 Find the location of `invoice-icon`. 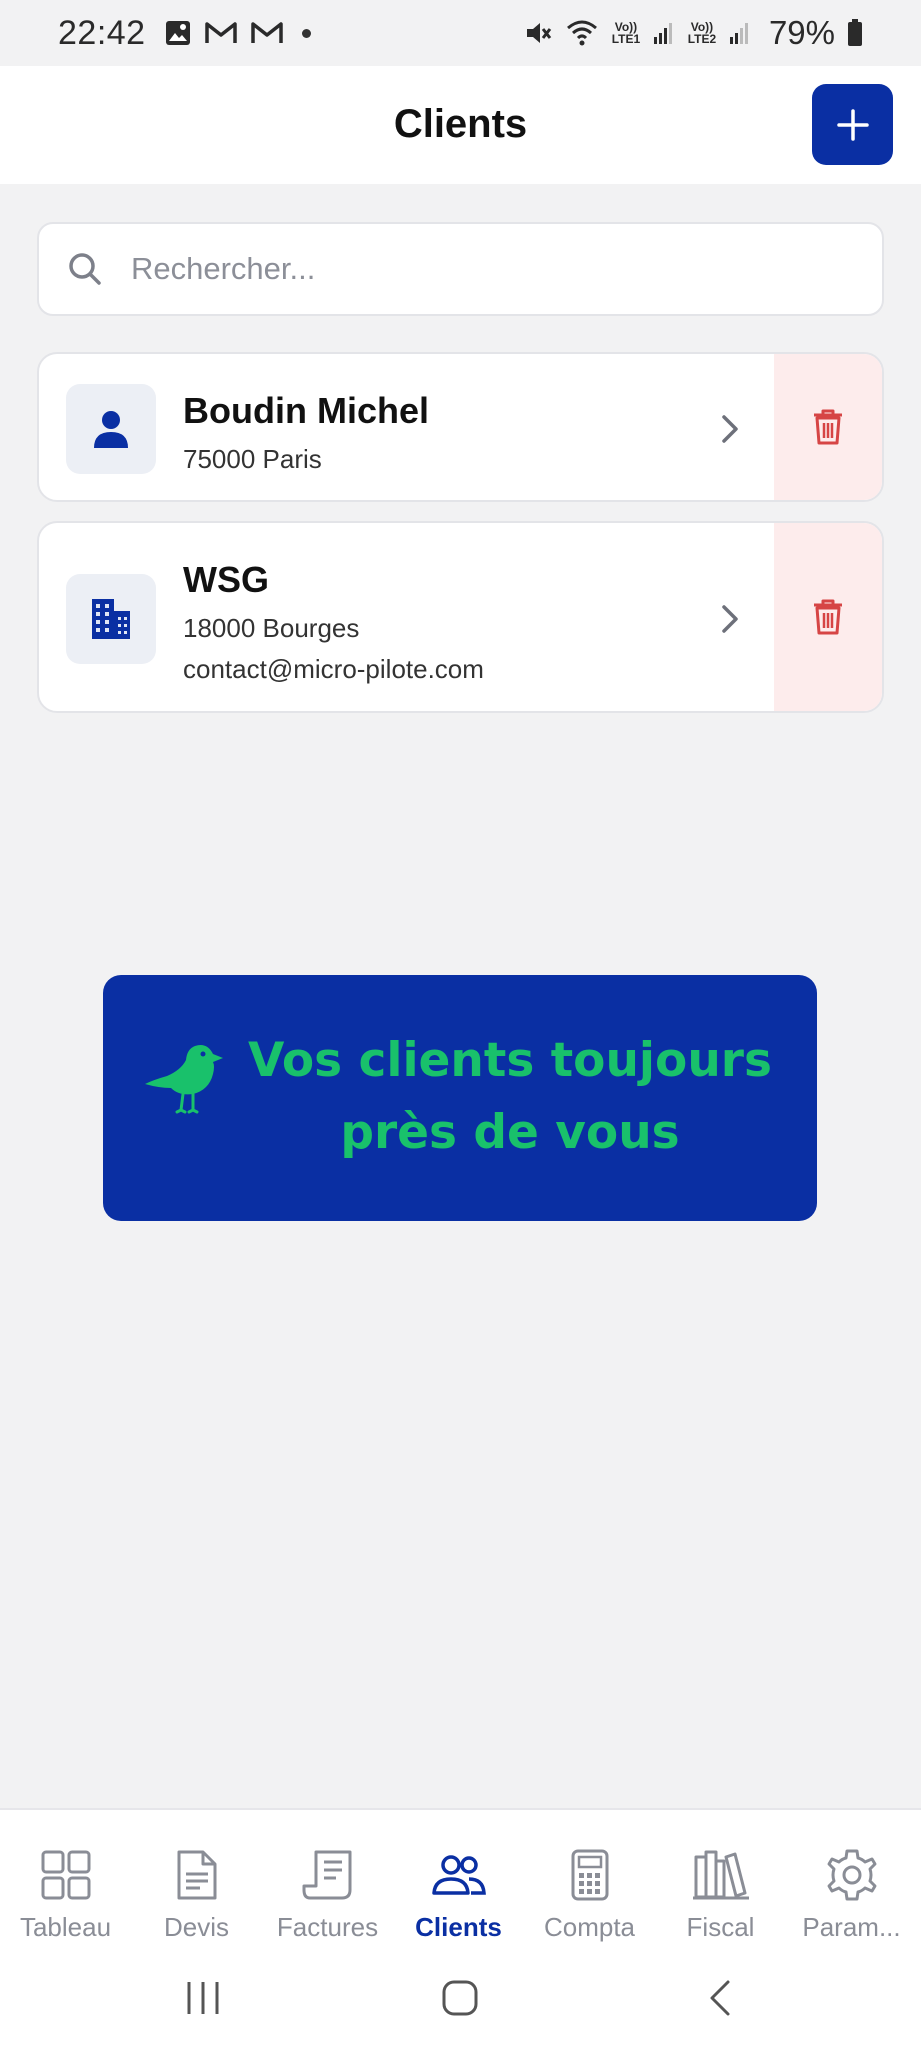

invoice-icon is located at coordinates (328, 1875).